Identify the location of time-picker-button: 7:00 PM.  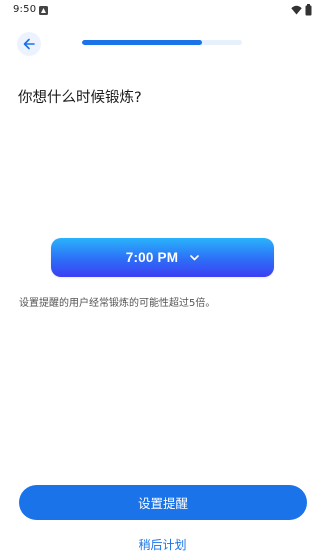
(162, 257).